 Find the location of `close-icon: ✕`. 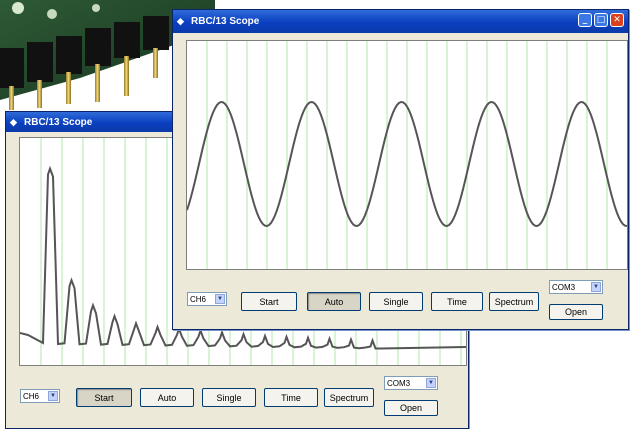

close-icon: ✕ is located at coordinates (617, 20).